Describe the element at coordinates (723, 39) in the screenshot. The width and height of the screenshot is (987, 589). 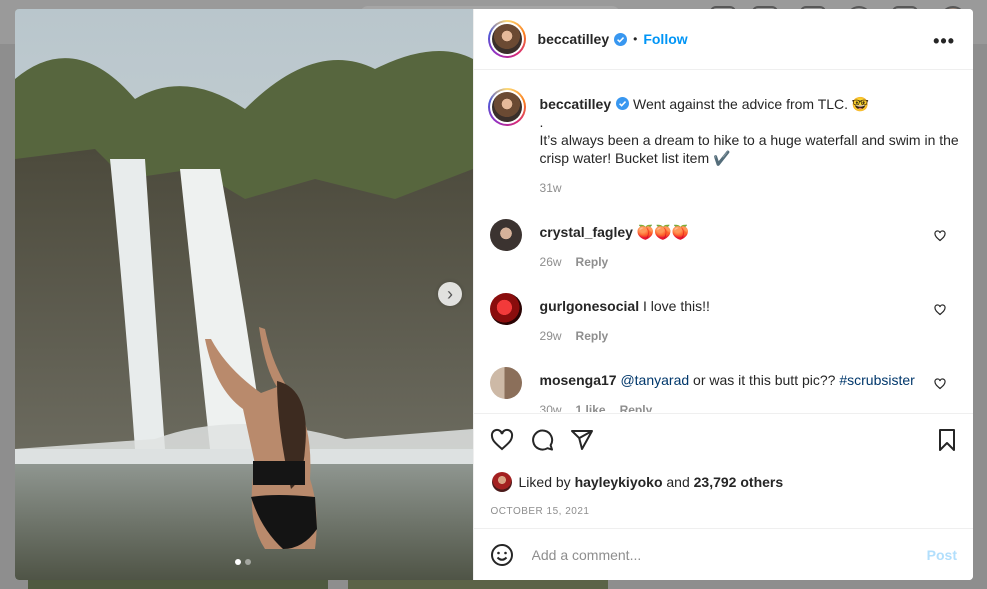
I see `post-header: beccatilley • Follow •••` at that location.